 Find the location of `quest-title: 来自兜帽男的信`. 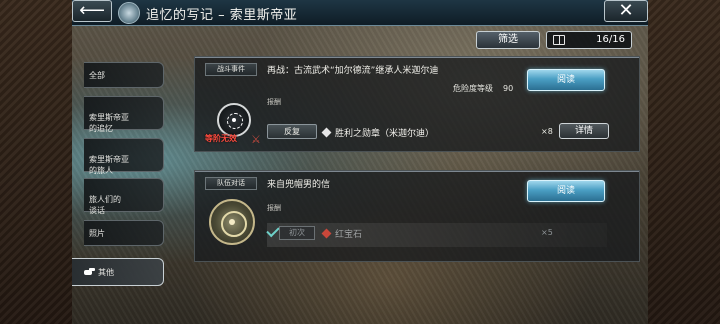

quest-title: 来自兜帽男的信 is located at coordinates (299, 185).